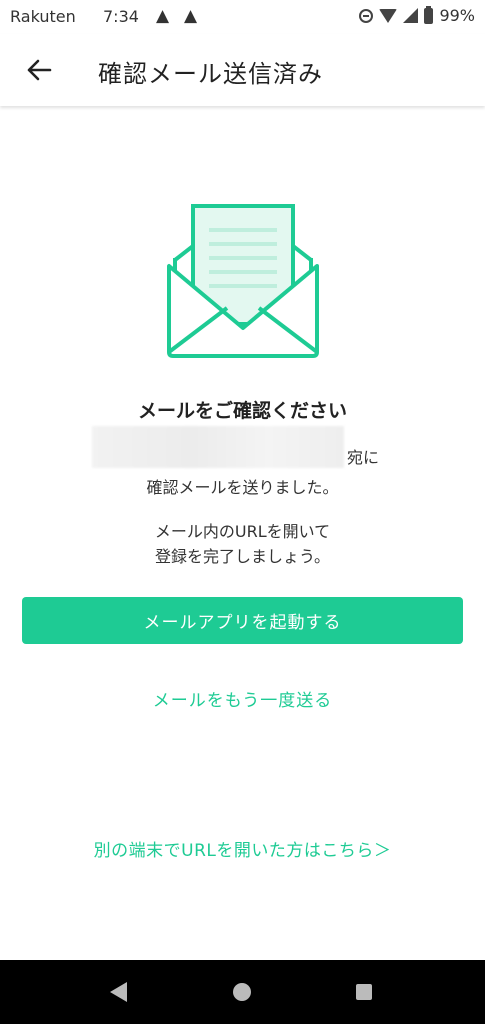 Image resolution: width=485 pixels, height=1024 pixels. What do you see at coordinates (363, 457) in the screenshot?
I see `address-suffix: 宛に` at bounding box center [363, 457].